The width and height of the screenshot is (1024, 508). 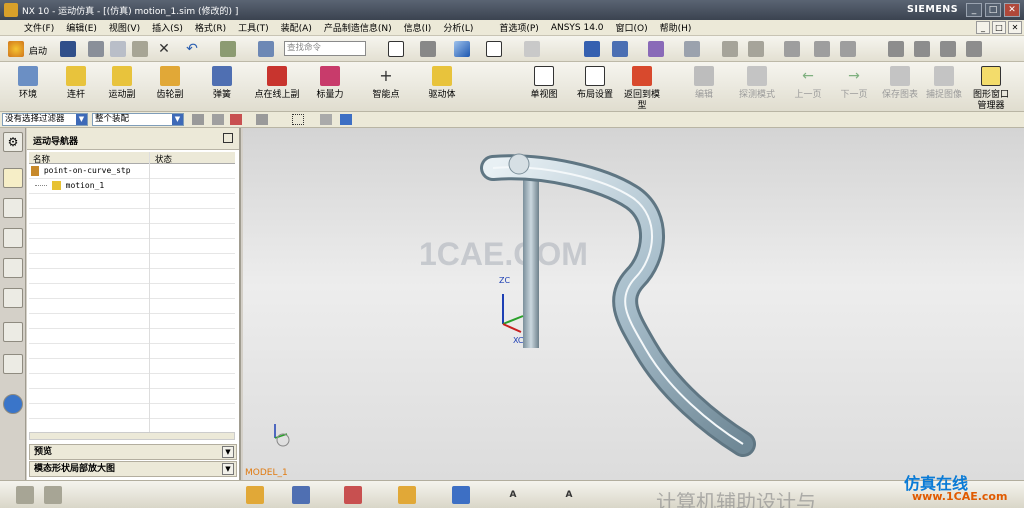 I want to click on spring-button: 弹簧, so click(x=222, y=83).